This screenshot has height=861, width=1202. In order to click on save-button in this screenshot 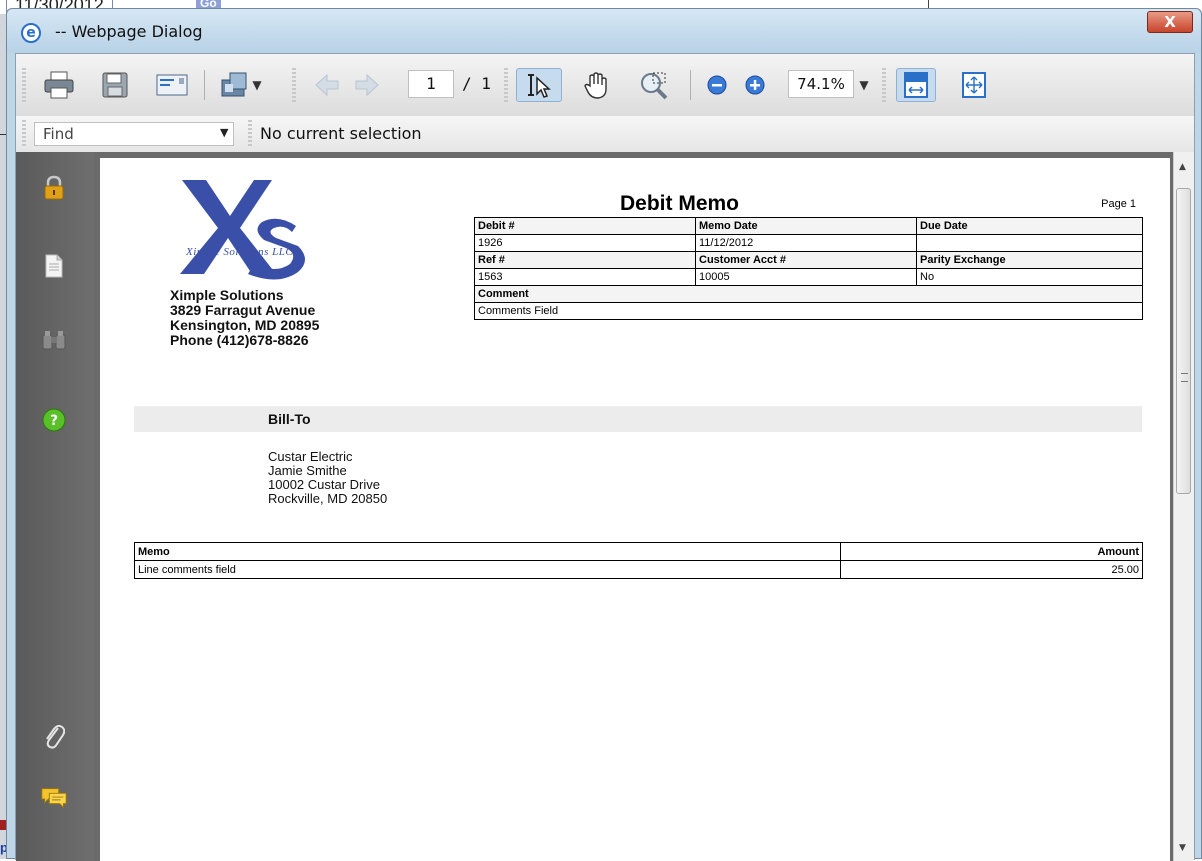, I will do `click(115, 85)`.